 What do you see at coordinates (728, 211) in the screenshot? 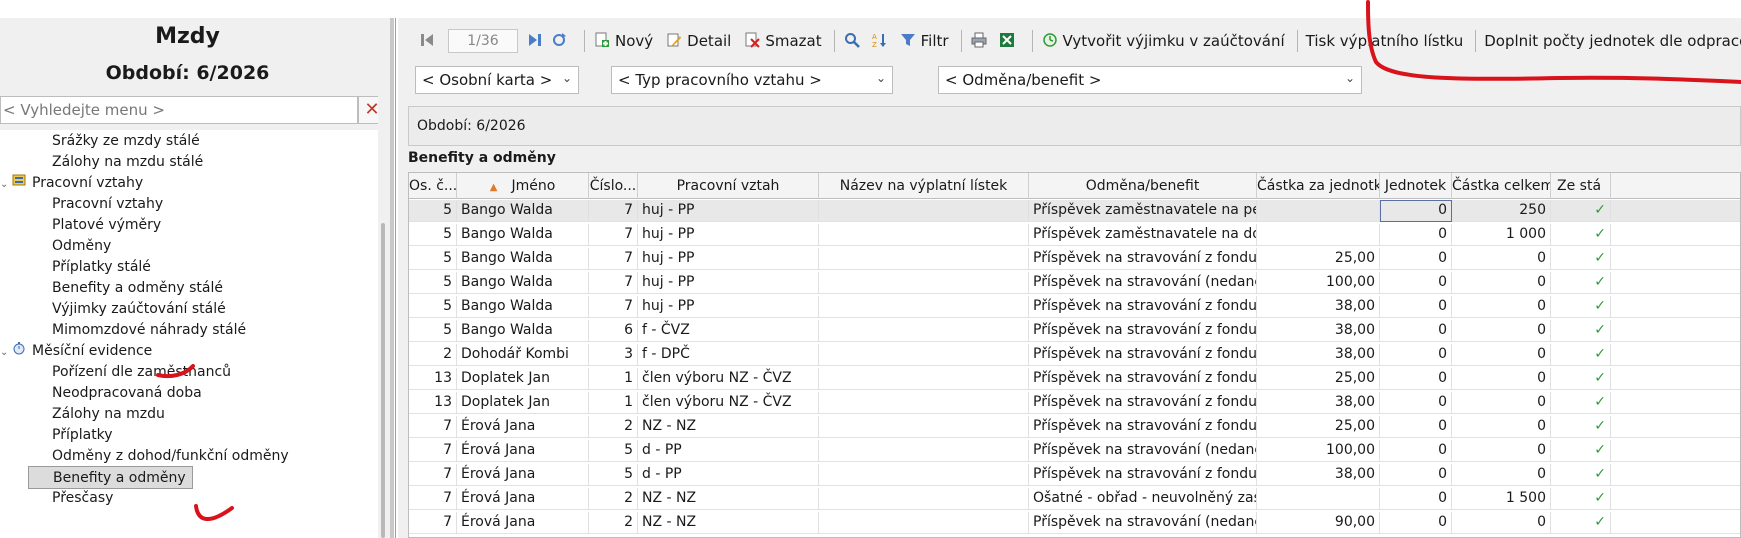
I see `cell-relation: huj - PP` at bounding box center [728, 211].